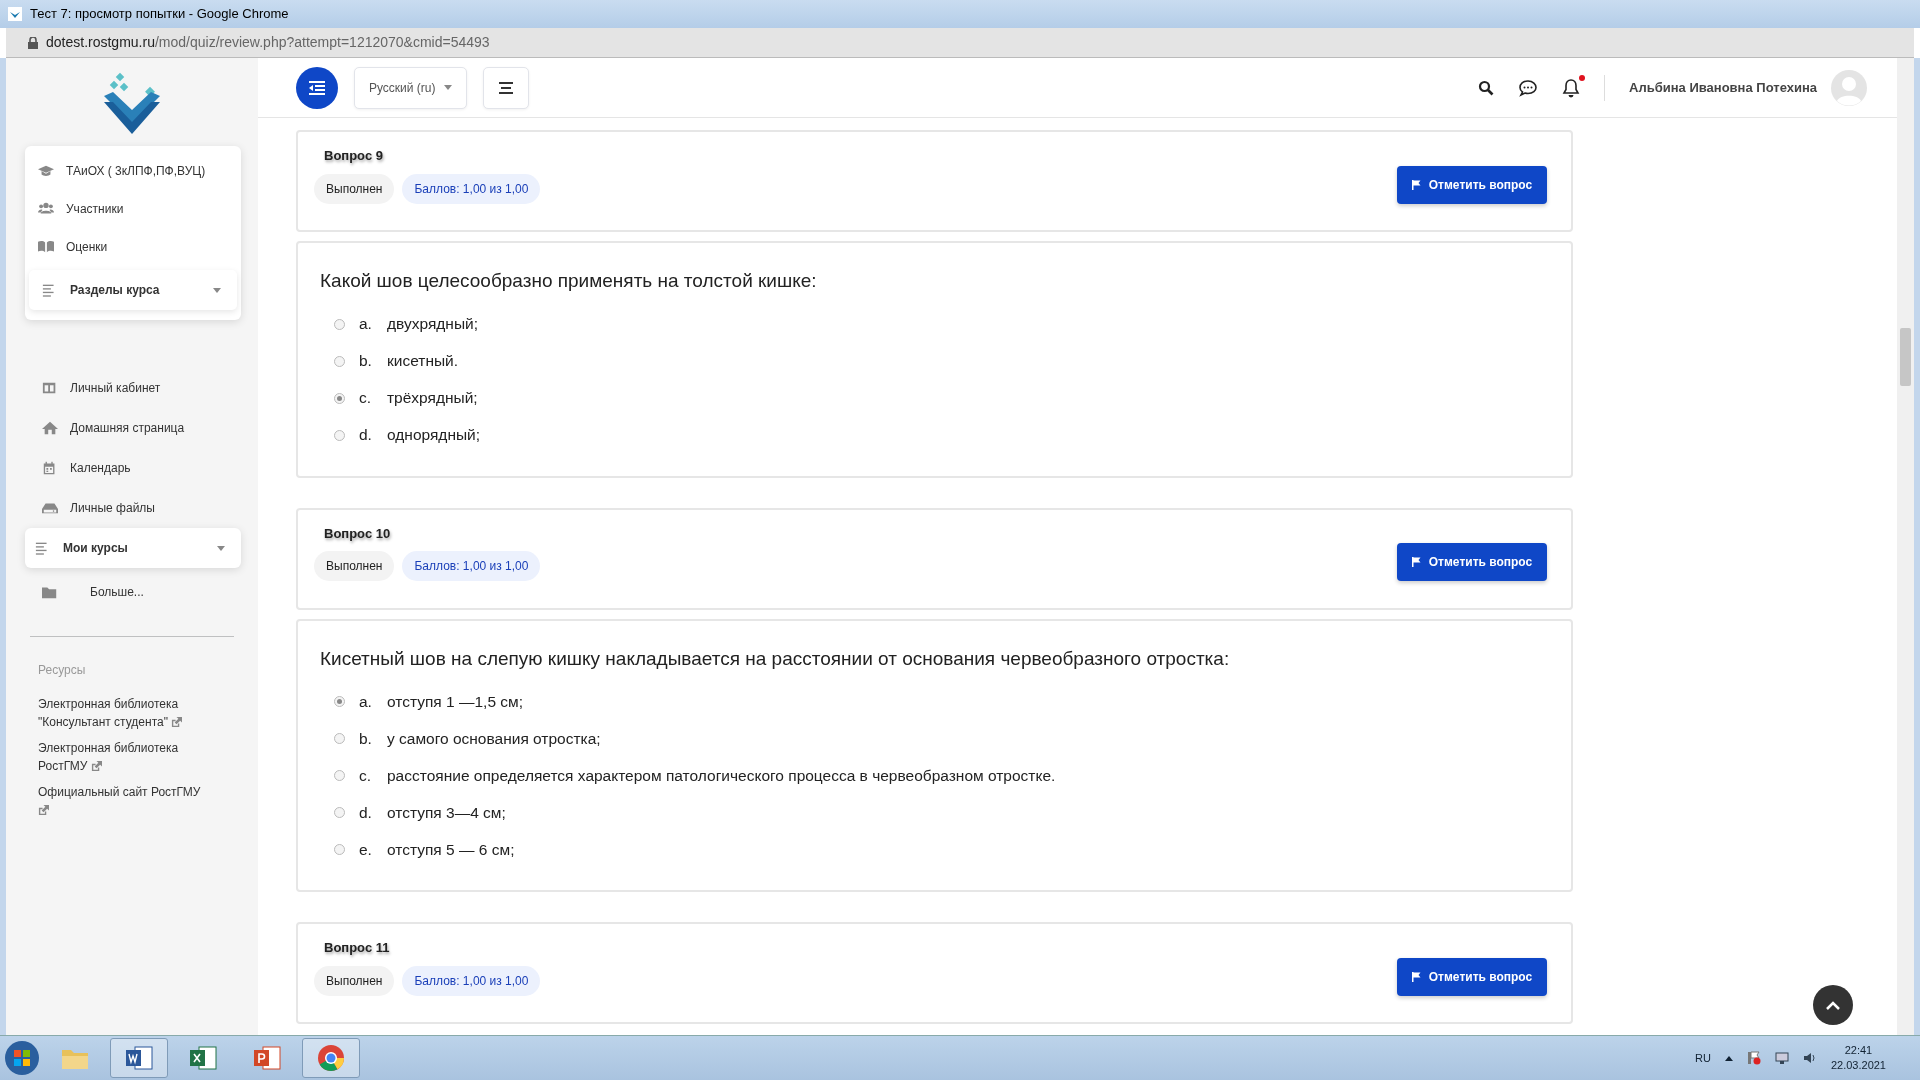  I want to click on chevron-up-icon, so click(1833, 1005).